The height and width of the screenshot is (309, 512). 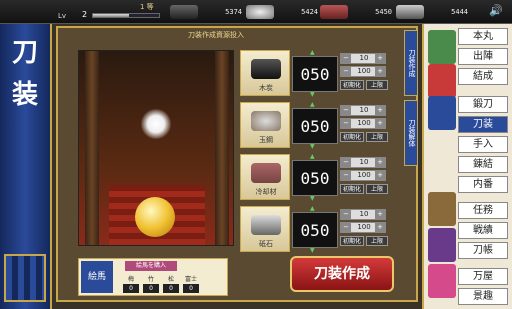 What do you see at coordinates (483, 56) in the screenshot?
I see `menu-item: 出陣` at bounding box center [483, 56].